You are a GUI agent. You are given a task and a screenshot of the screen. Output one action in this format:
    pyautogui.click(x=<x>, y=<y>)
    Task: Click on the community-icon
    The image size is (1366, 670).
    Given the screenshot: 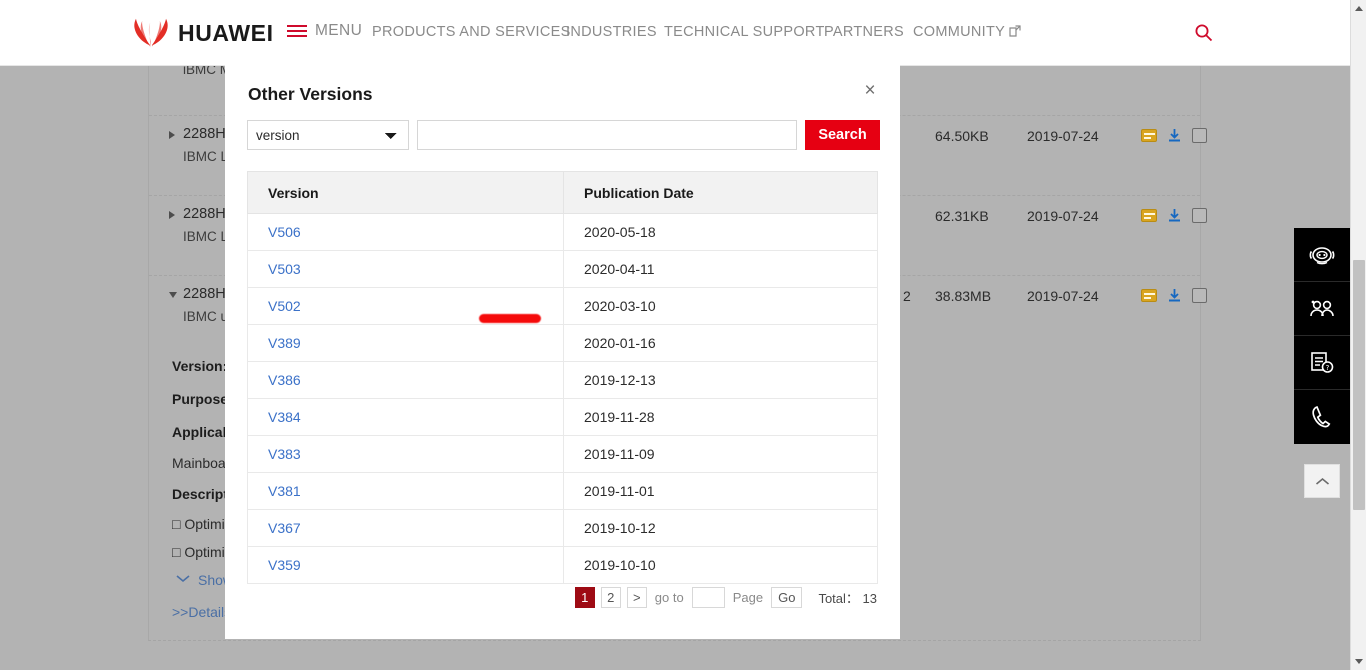 What is the action you would take?
    pyautogui.click(x=1322, y=308)
    